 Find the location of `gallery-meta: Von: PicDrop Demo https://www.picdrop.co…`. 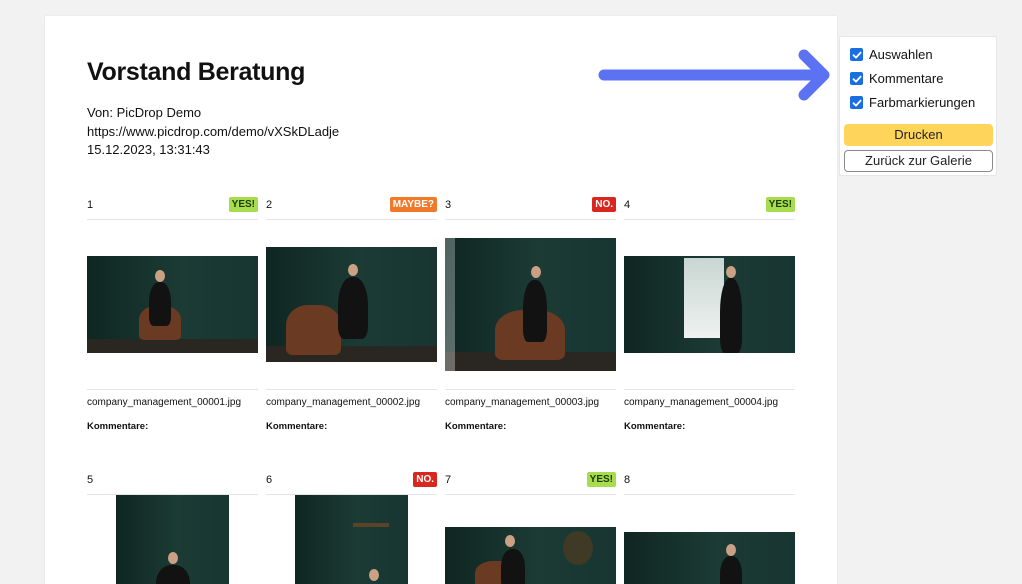

gallery-meta: Von: PicDrop Demo https://www.picdrop.co… is located at coordinates (213, 132).